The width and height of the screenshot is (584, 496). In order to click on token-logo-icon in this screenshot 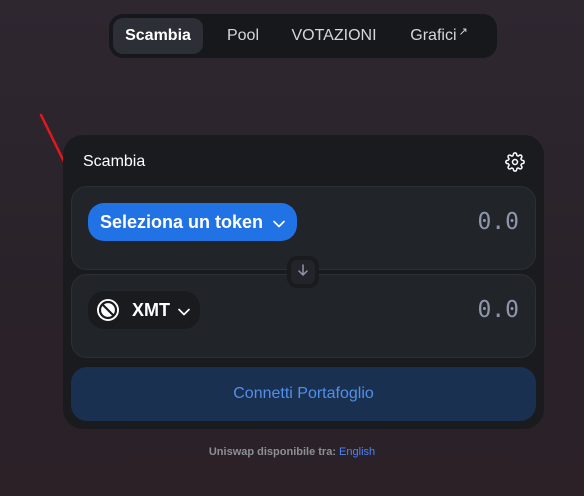, I will do `click(108, 310)`.